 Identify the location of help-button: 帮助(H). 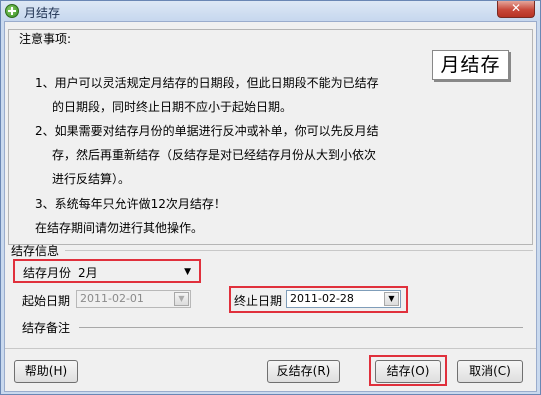
(46, 371).